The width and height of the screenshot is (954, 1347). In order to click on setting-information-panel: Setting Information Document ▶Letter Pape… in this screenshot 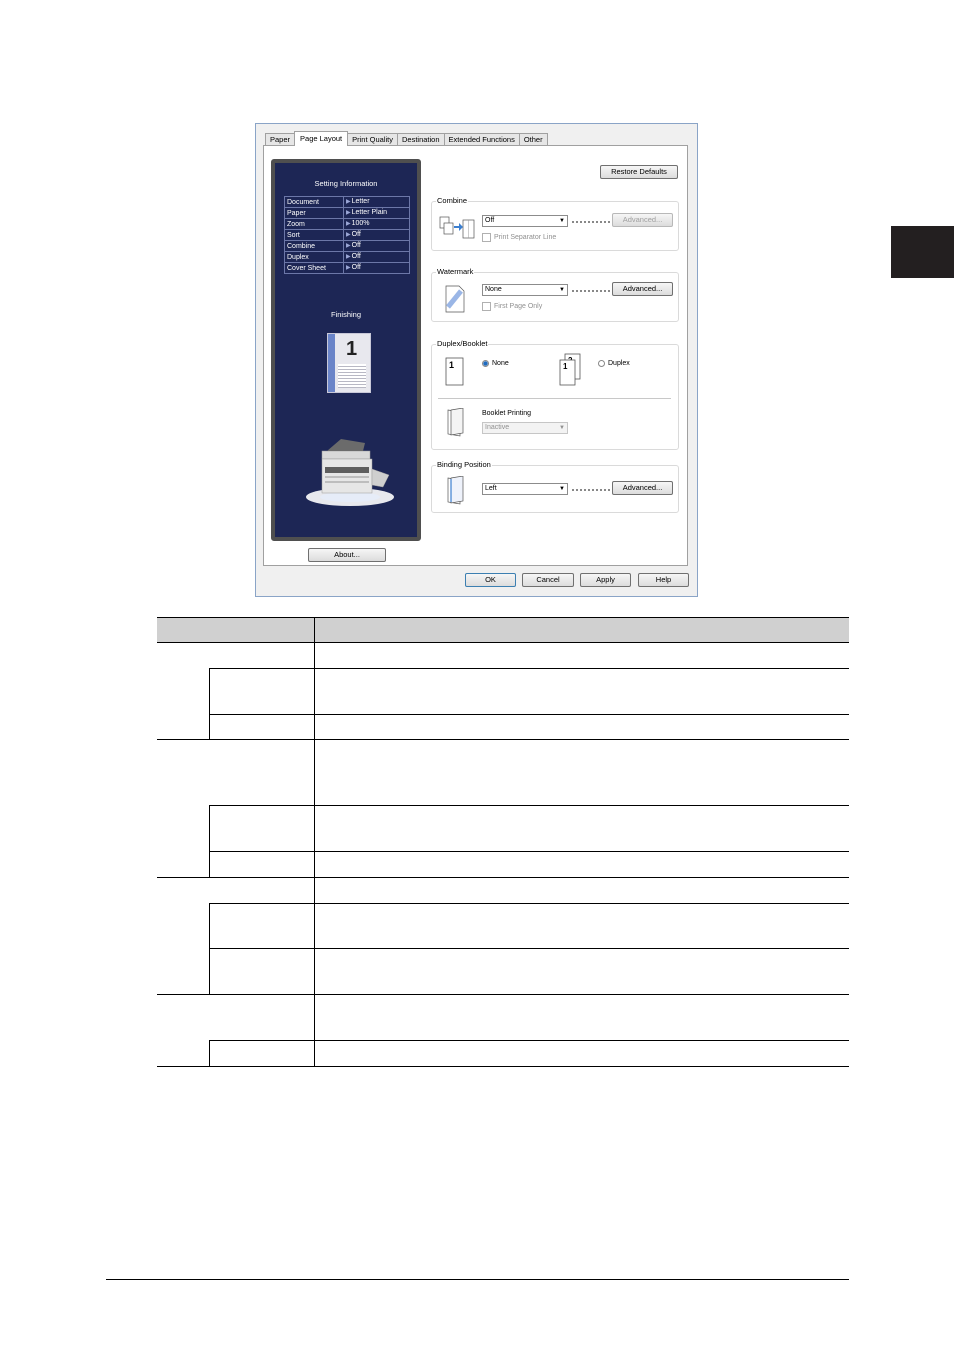, I will do `click(346, 350)`.